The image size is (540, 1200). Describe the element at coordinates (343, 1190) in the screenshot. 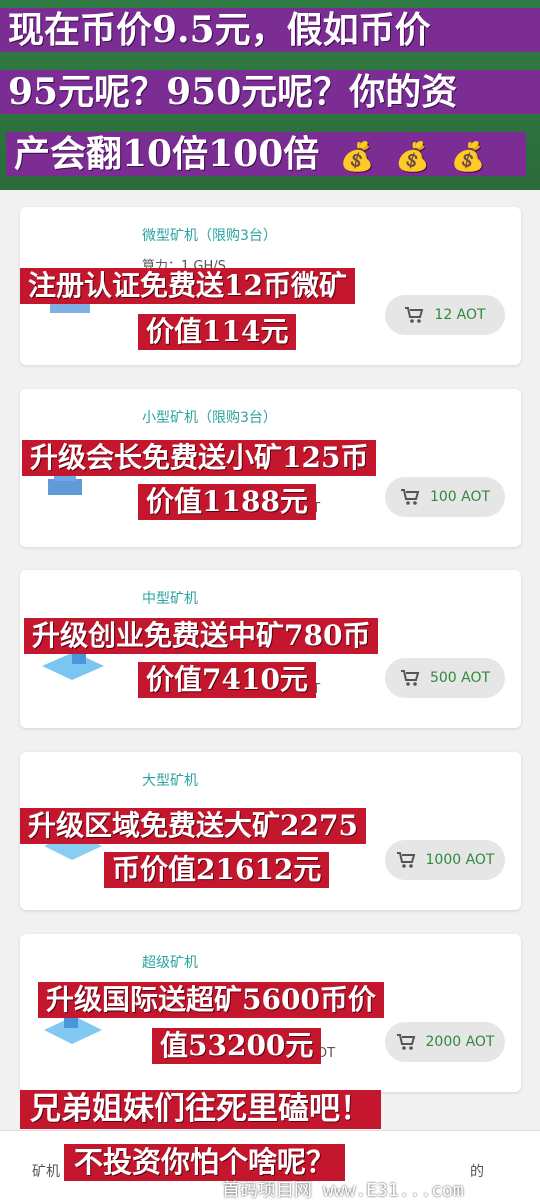

I see `watermark: 首码项目网 www.E31...com` at that location.